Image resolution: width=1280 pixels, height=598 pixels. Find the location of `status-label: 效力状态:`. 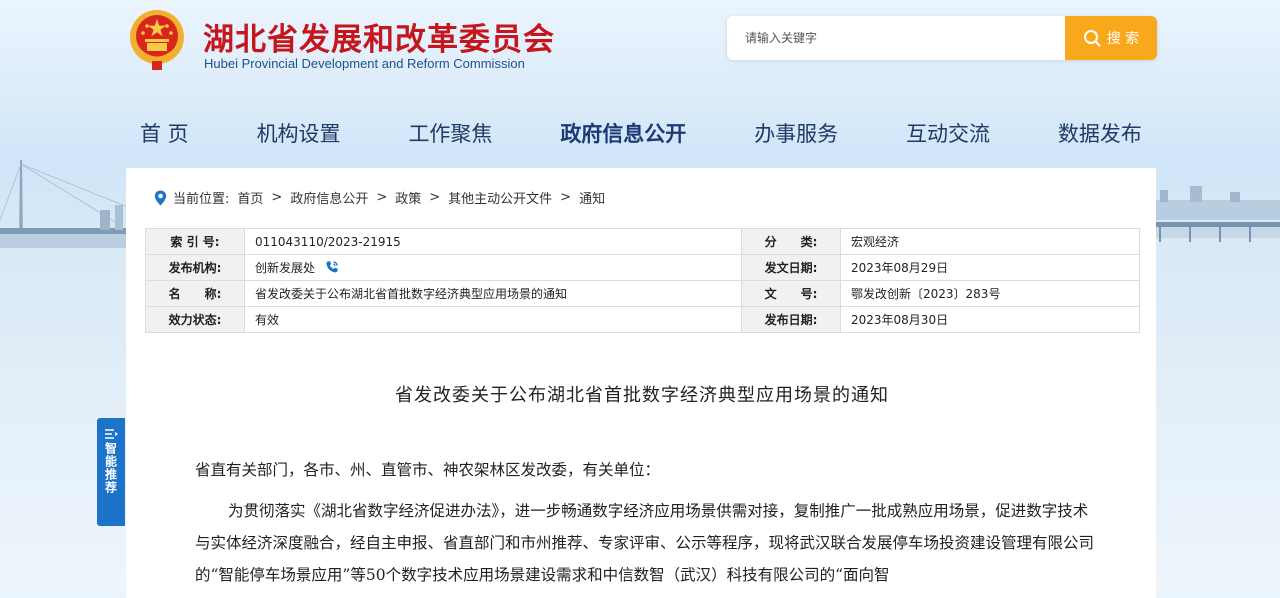

status-label: 效力状态: is located at coordinates (195, 319).